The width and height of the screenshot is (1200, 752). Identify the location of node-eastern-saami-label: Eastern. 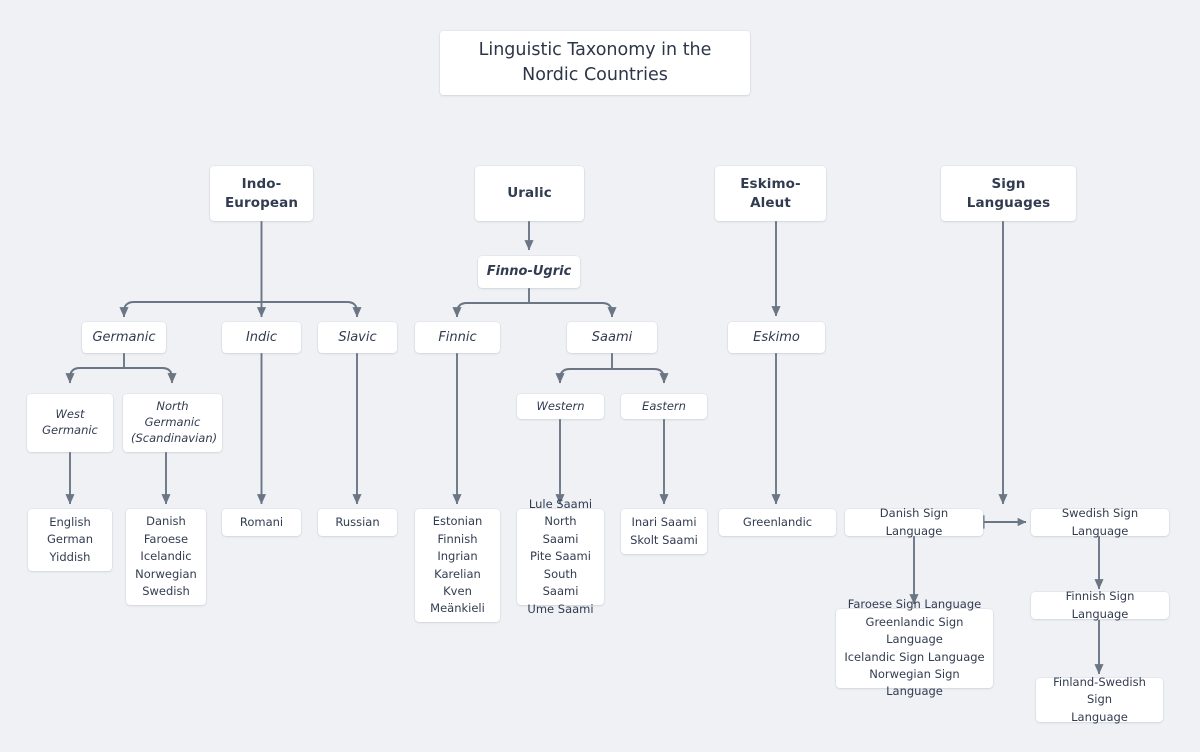
(664, 405).